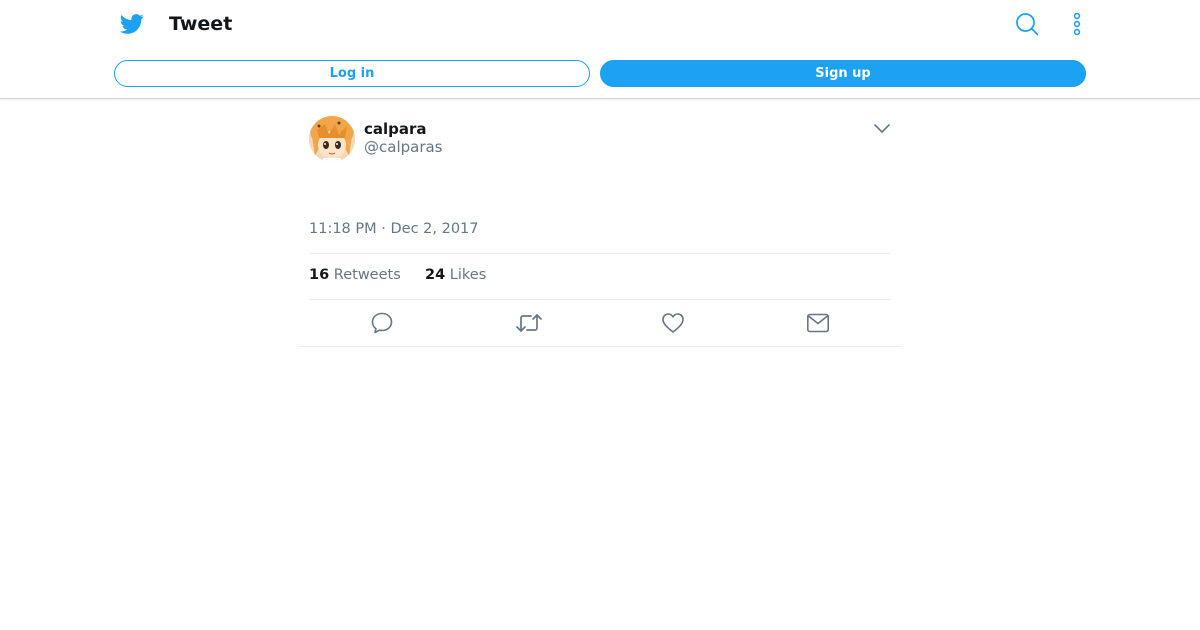  I want to click on retweets-label: Retweets, so click(367, 275).